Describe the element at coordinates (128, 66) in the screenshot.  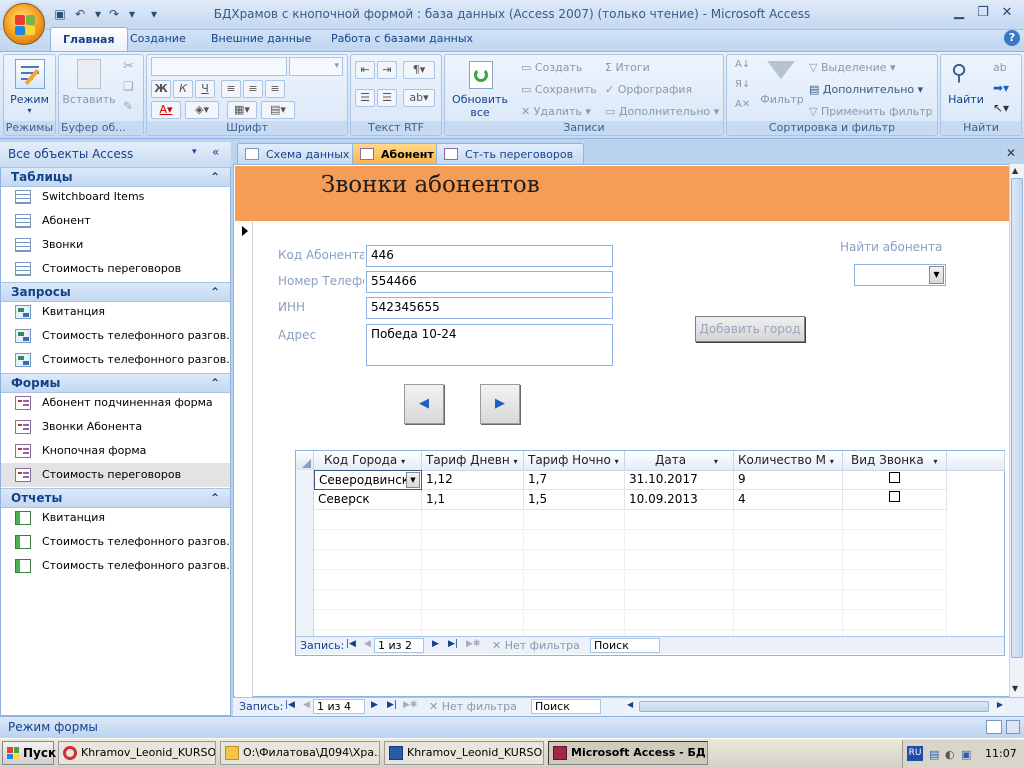
I see `cut-icon: ✂` at that location.